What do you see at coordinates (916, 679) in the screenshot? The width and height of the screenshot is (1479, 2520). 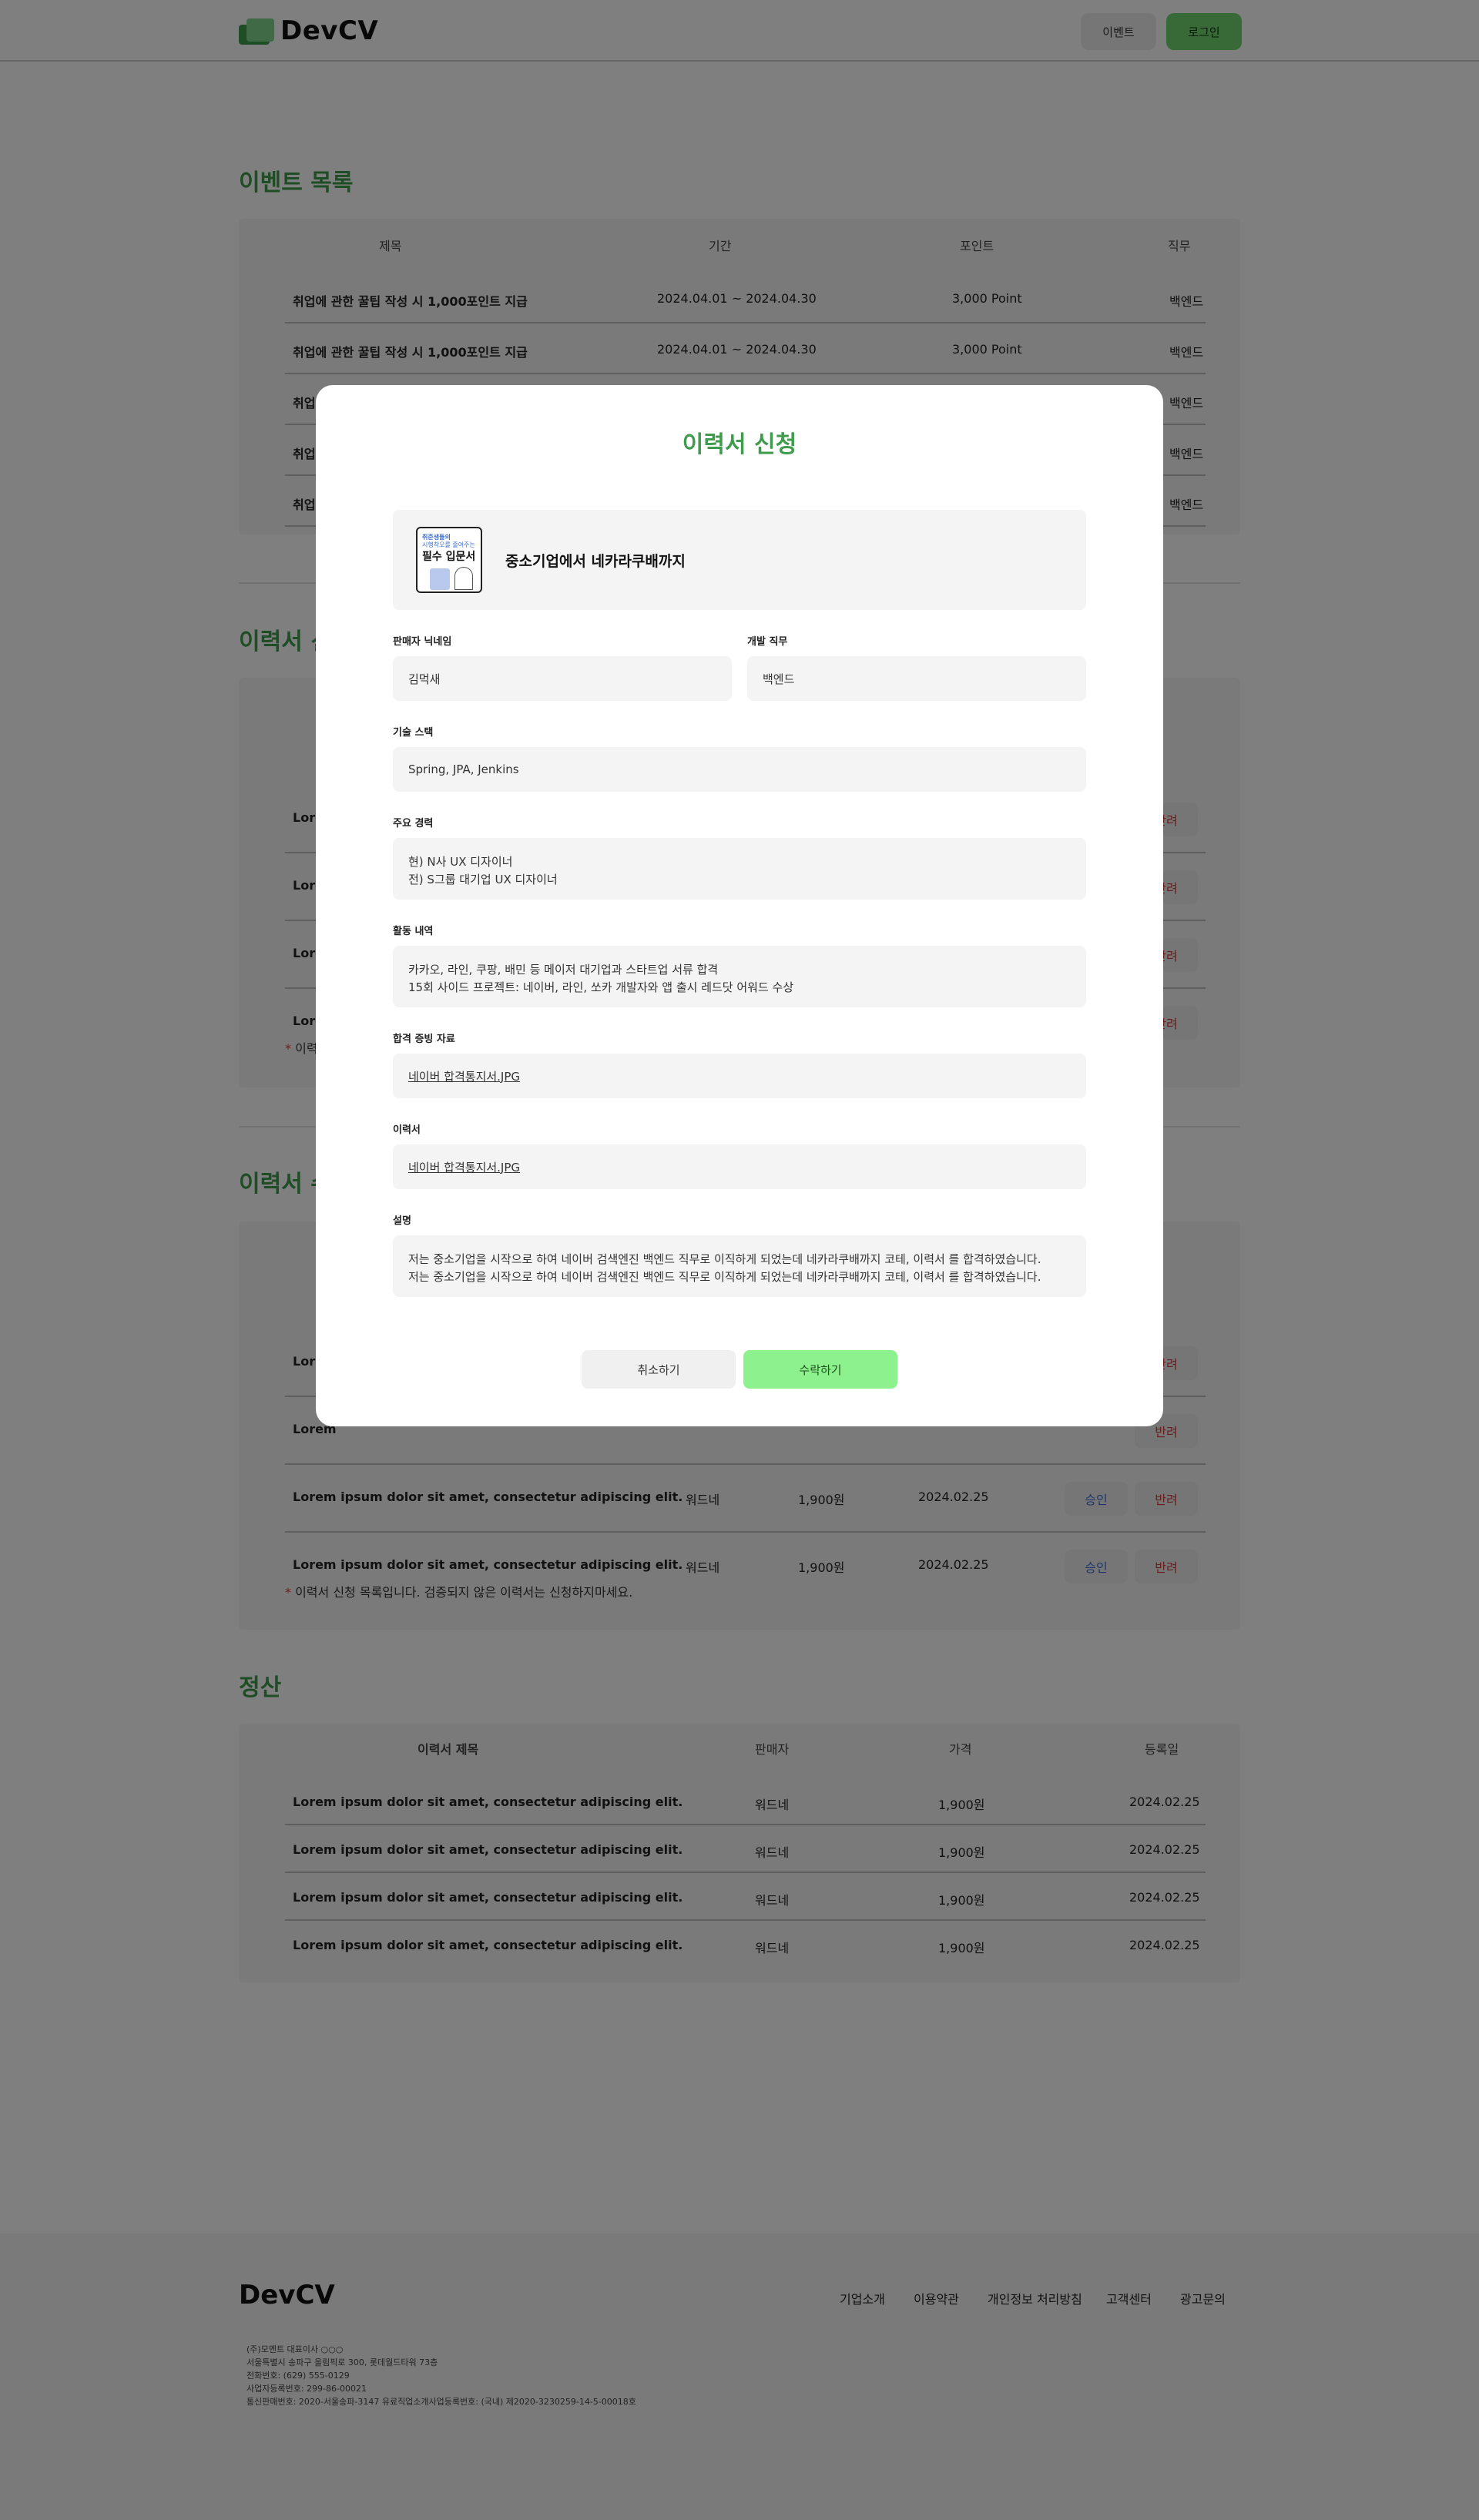 I see `job-field: 백엔드` at bounding box center [916, 679].